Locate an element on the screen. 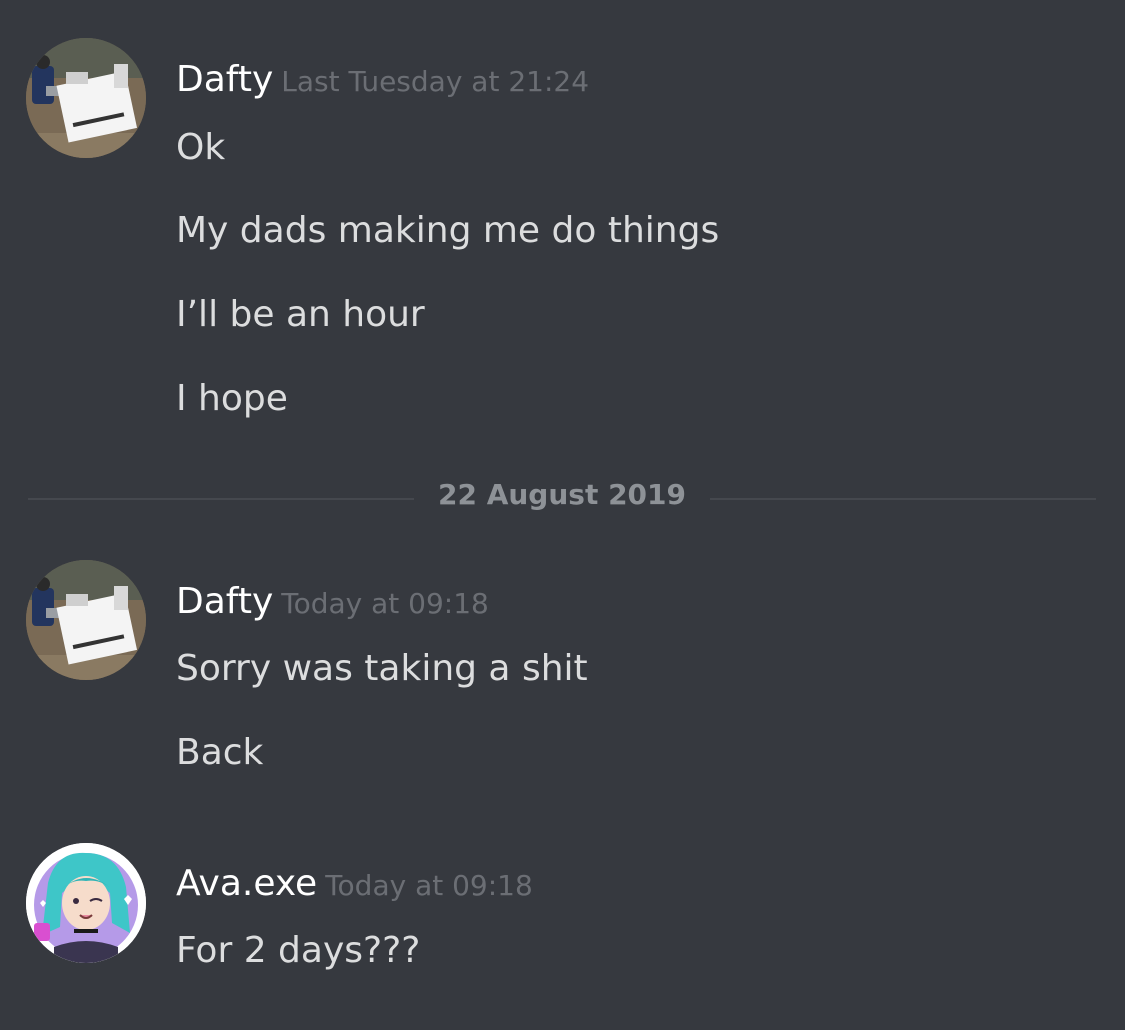  username: Ava.exe is located at coordinates (246, 883).